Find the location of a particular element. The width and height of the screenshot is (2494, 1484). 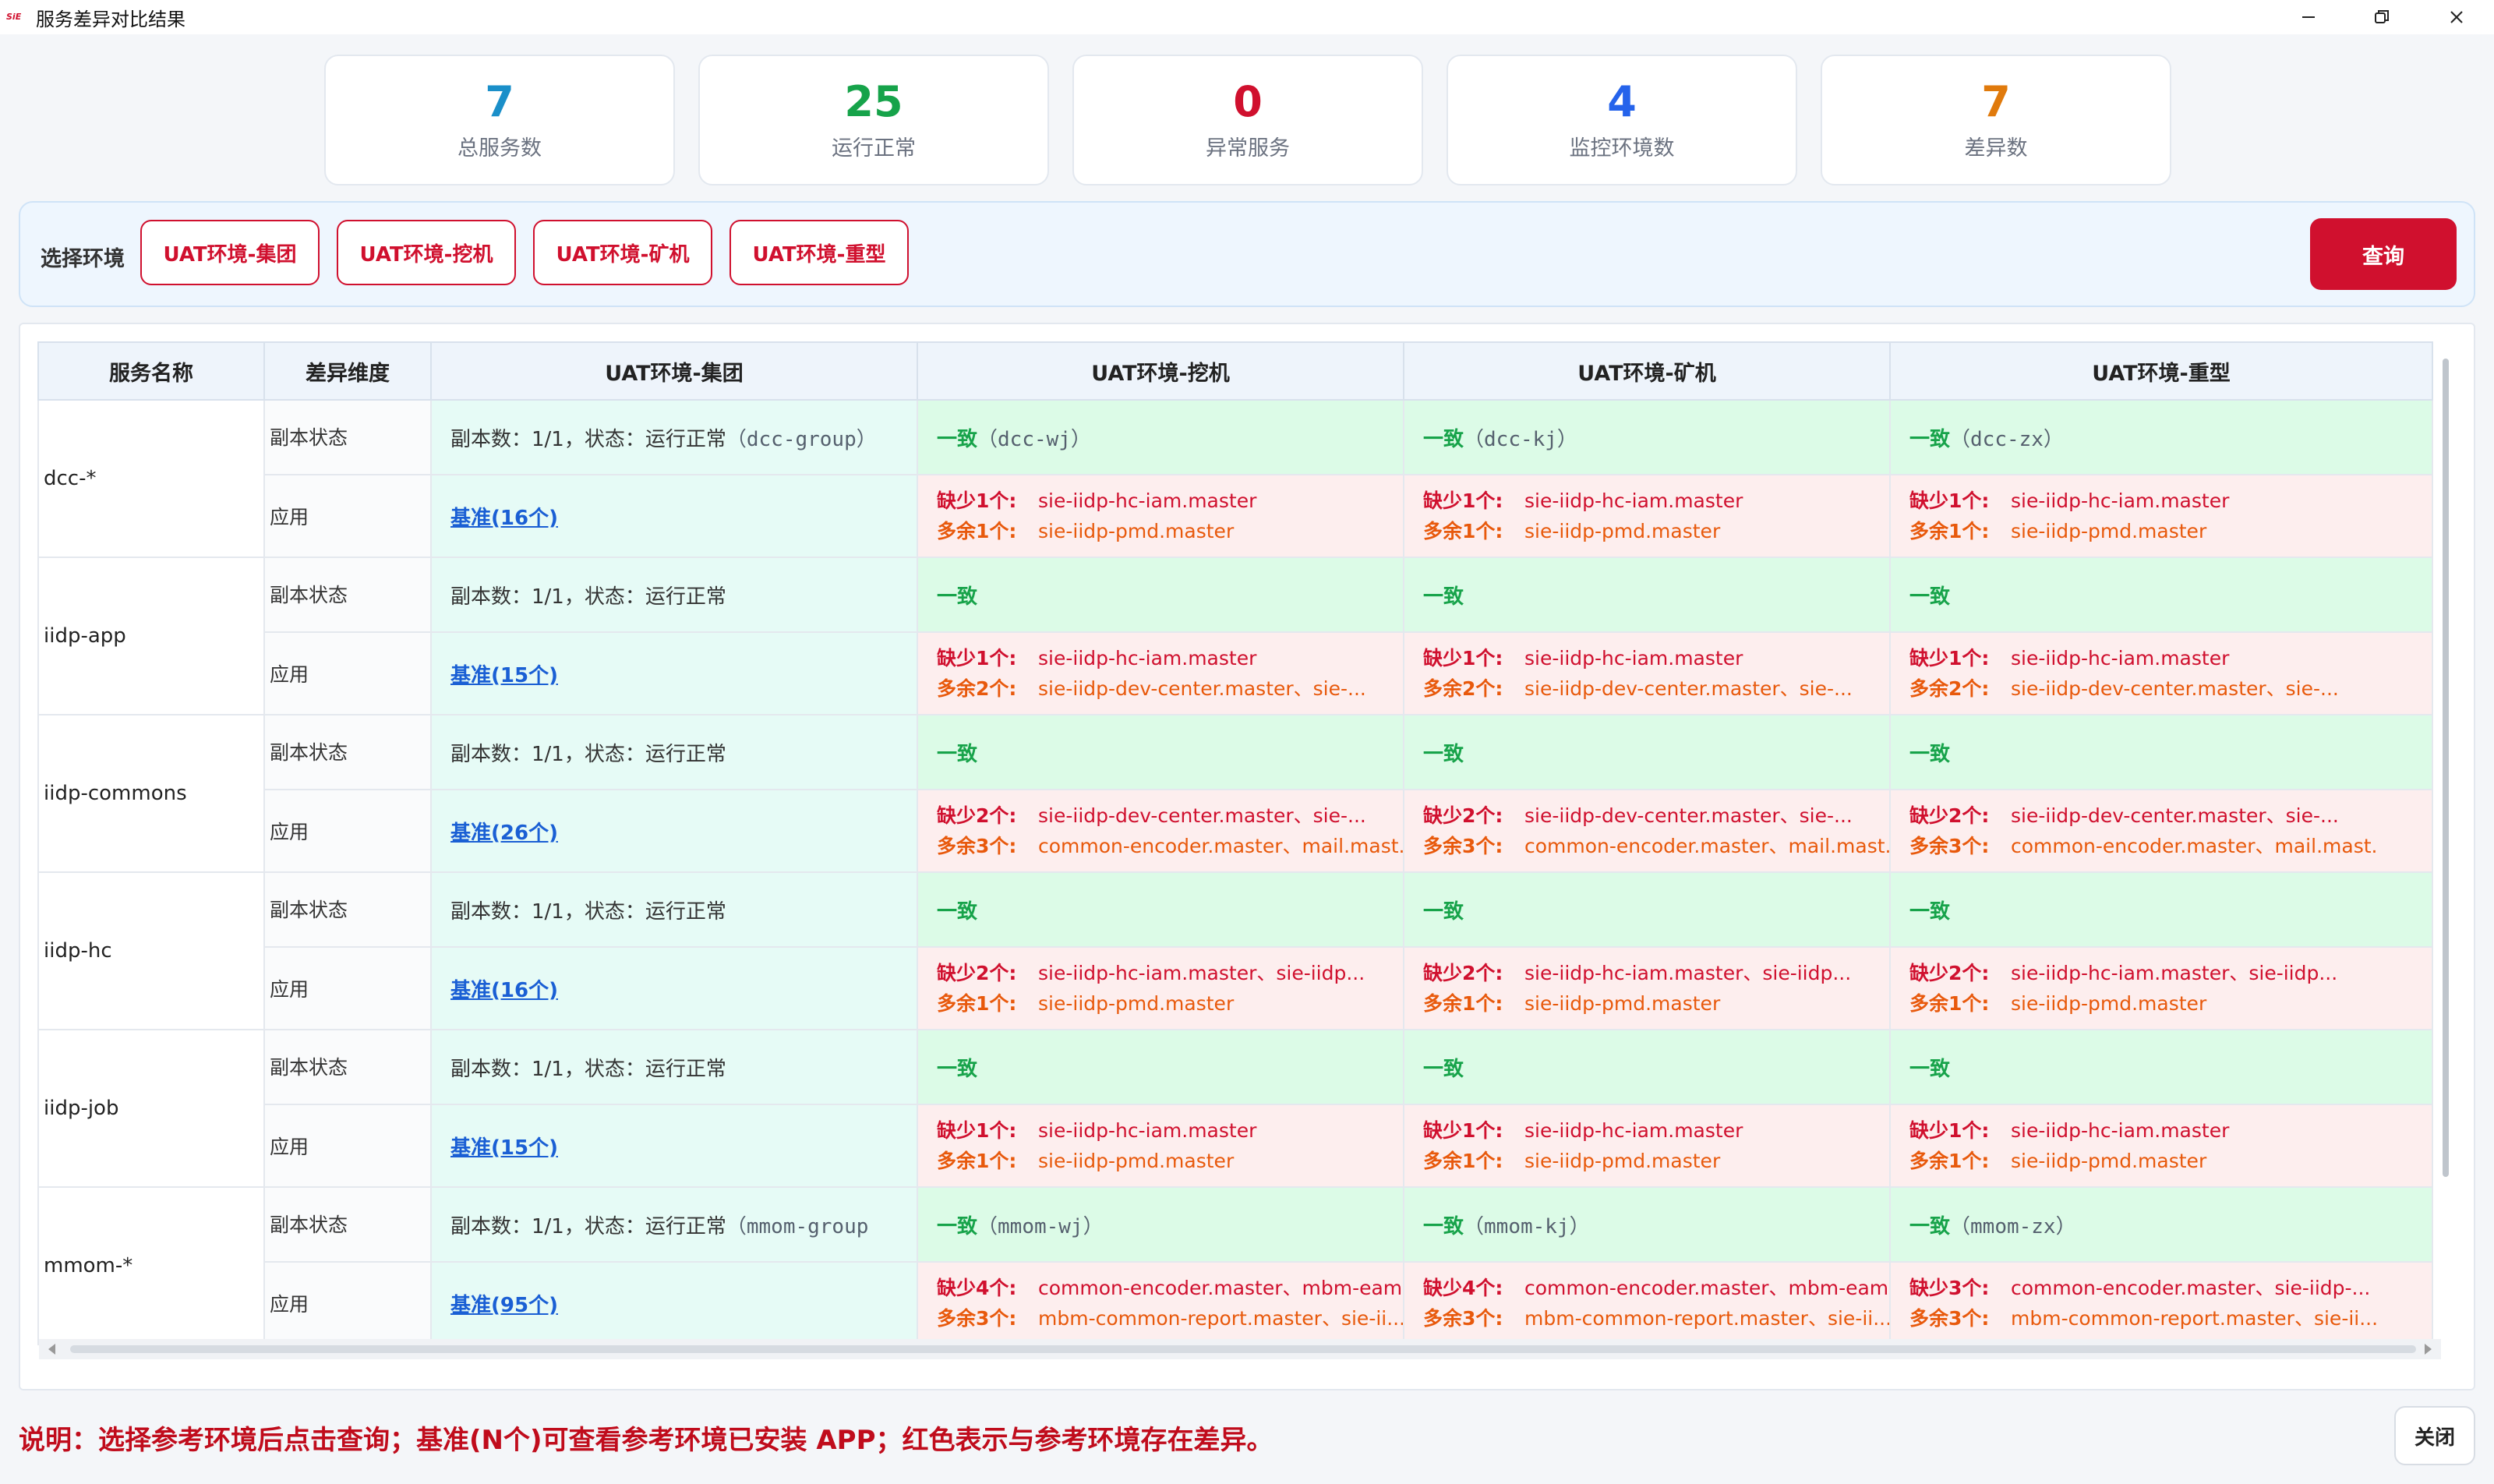

service-name-cell: iidp-job is located at coordinates (151, 1108).